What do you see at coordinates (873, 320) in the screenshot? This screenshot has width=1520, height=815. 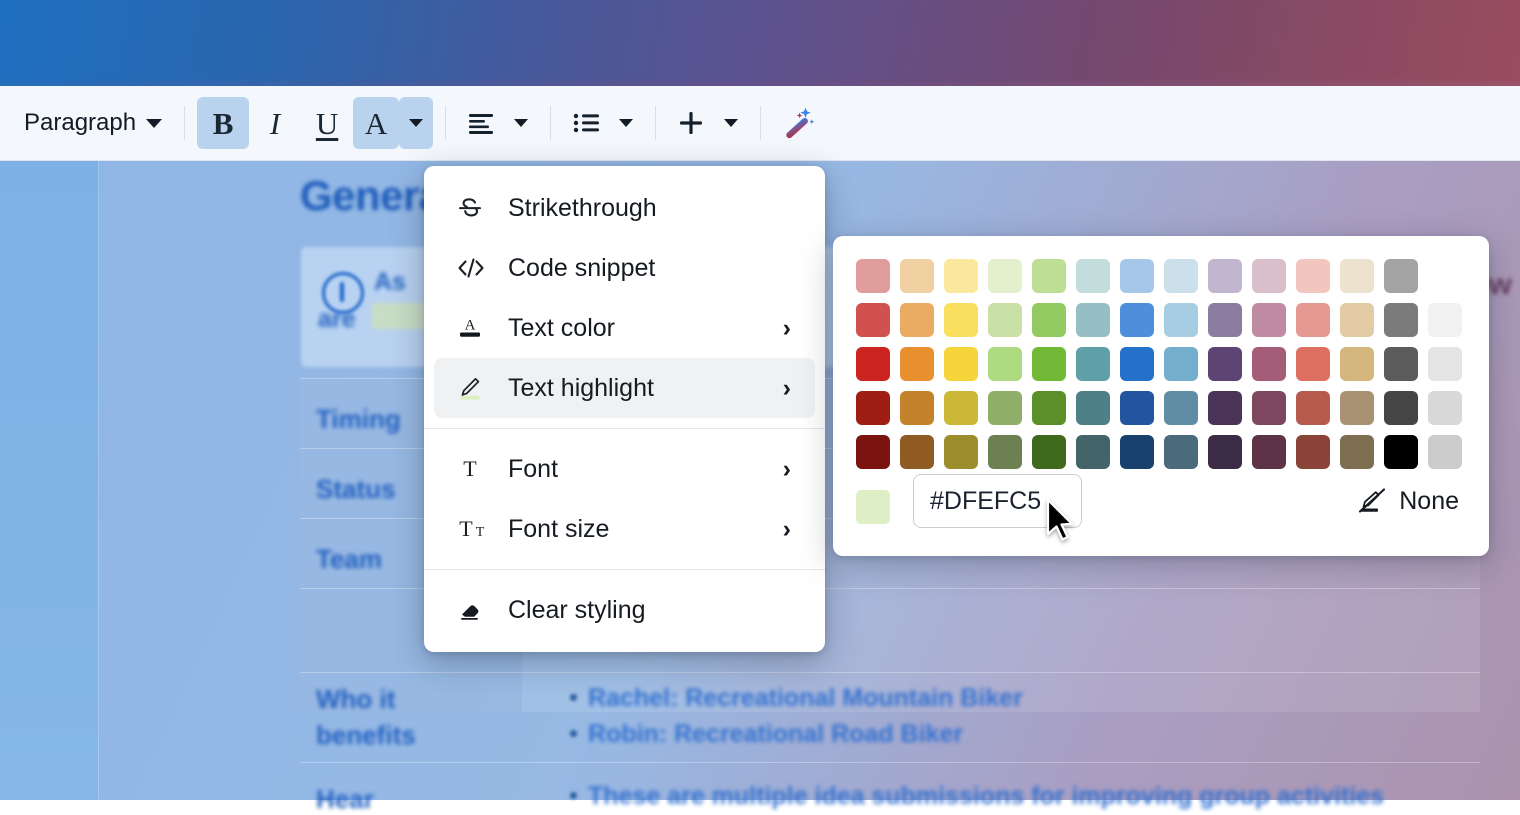 I see `color-swatch-D15150` at bounding box center [873, 320].